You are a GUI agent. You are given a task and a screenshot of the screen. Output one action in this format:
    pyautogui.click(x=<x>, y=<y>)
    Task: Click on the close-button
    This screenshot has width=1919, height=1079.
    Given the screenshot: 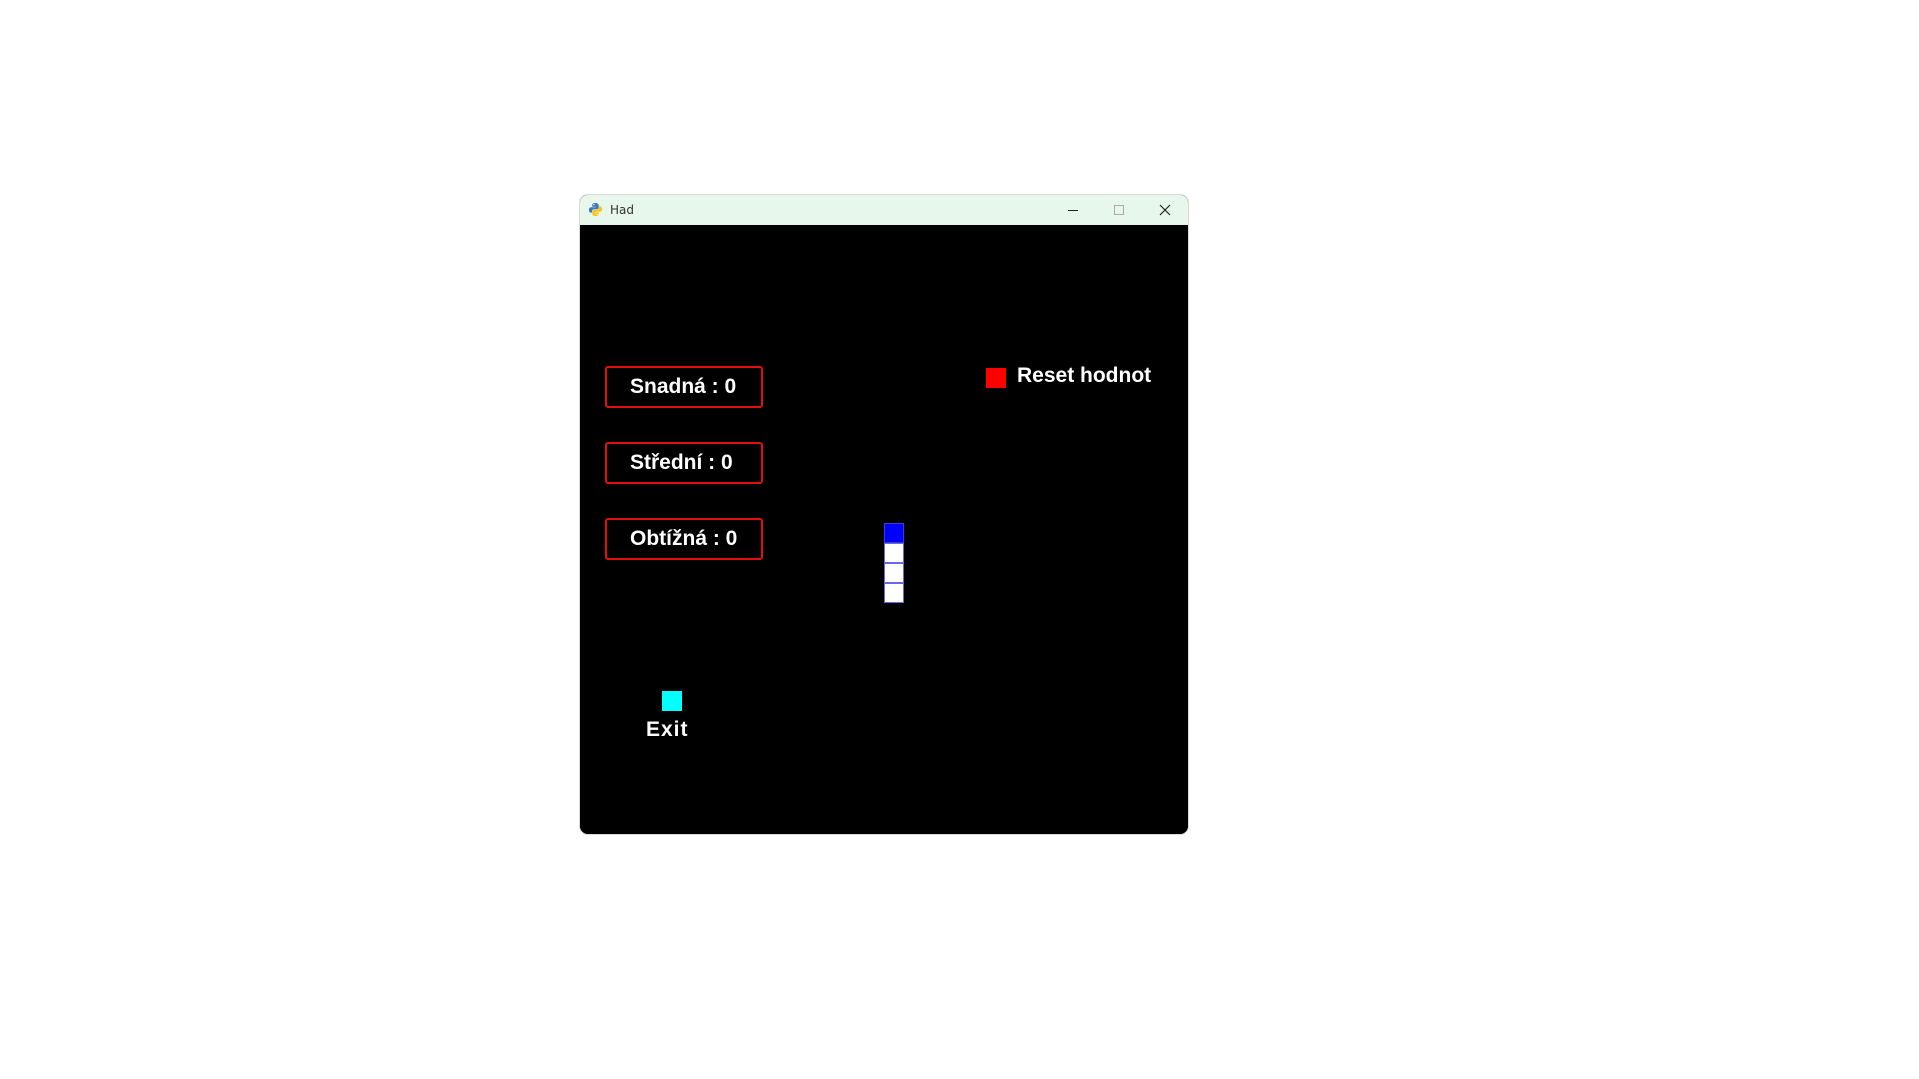 What is the action you would take?
    pyautogui.click(x=1165, y=210)
    